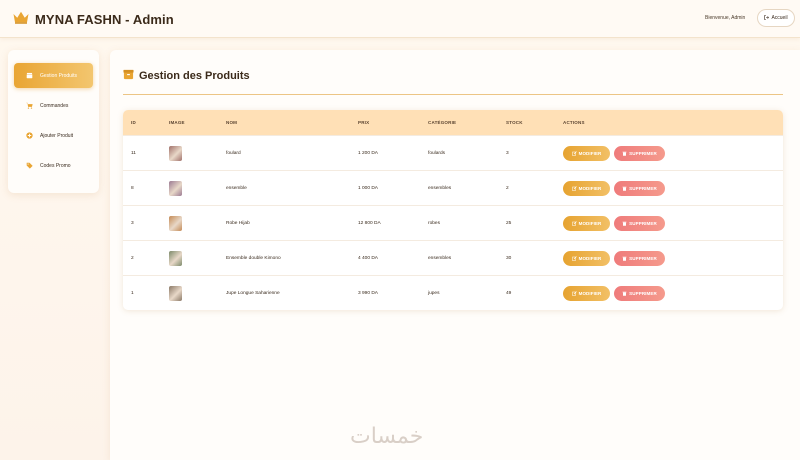 This screenshot has height=460, width=800. I want to click on cell-id: 3, so click(132, 223).